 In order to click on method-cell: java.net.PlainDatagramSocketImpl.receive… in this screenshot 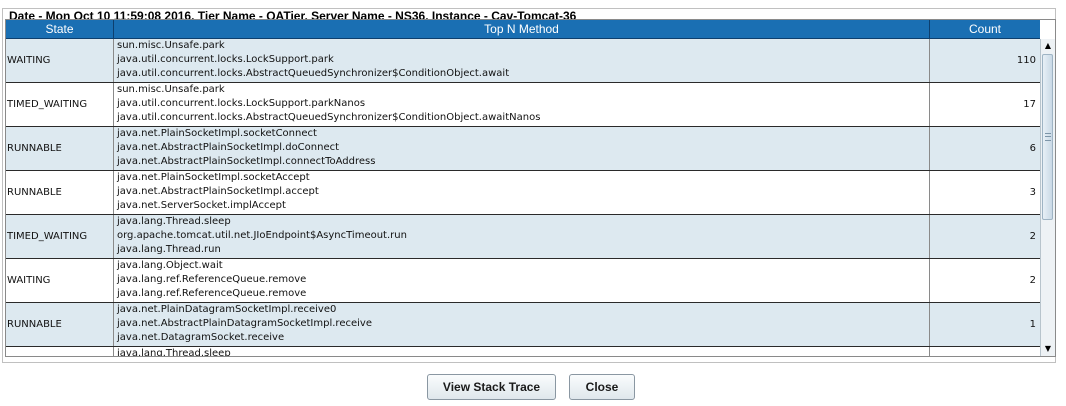, I will do `click(522, 324)`.